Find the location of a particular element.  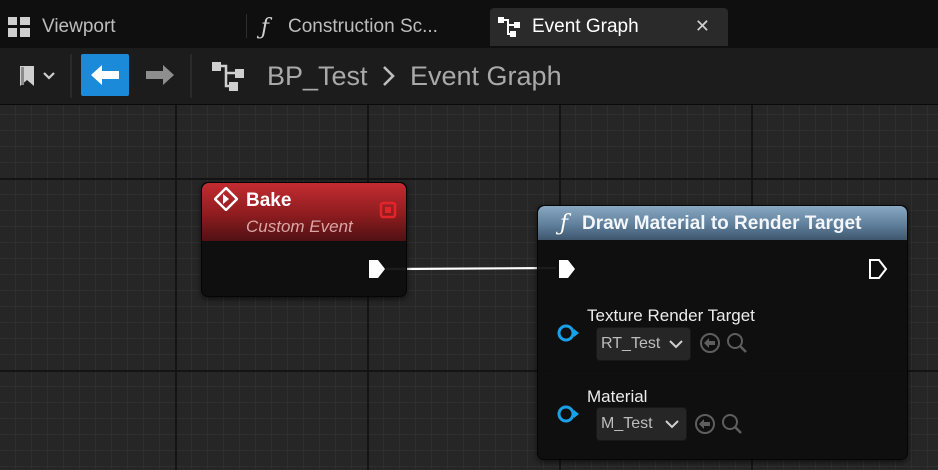

bookmark-button is located at coordinates (36, 76).